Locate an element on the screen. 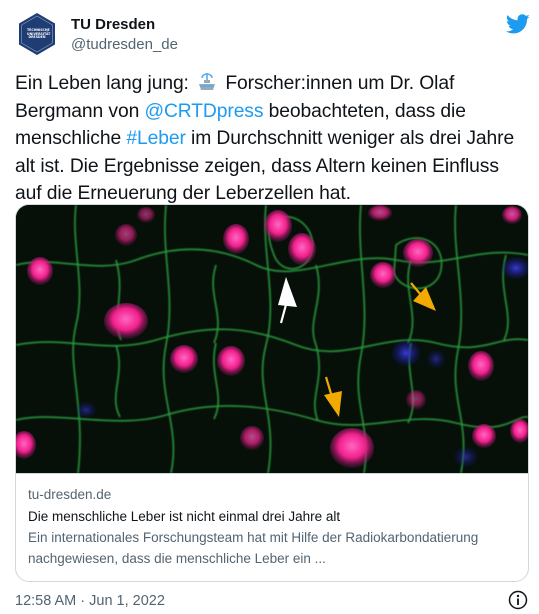 The width and height of the screenshot is (539, 614). hashtag-link: #Leber is located at coordinates (156, 138).